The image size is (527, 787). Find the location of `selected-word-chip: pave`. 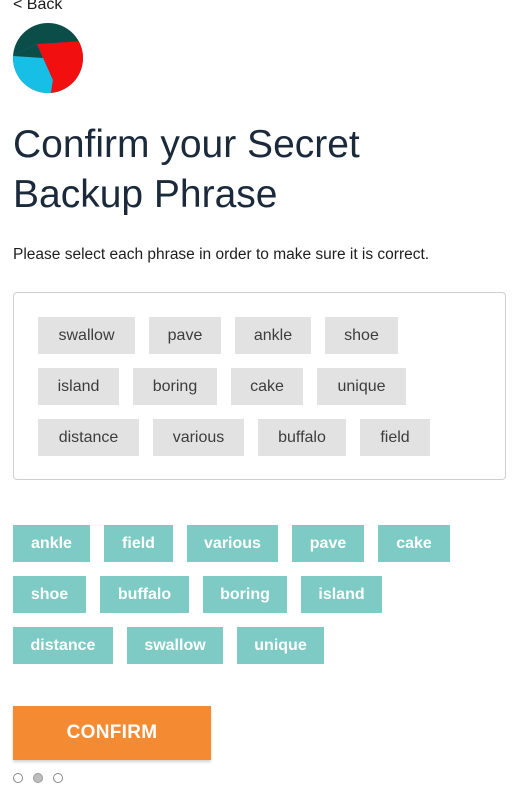

selected-word-chip: pave is located at coordinates (185, 335).